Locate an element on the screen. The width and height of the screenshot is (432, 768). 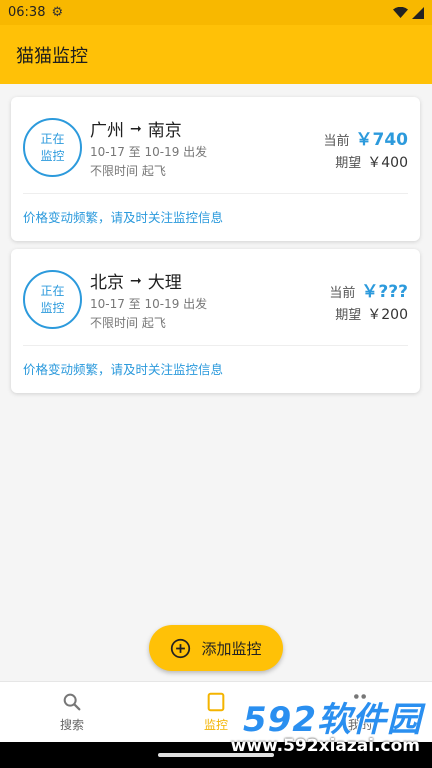
route-from: 广州 is located at coordinates (107, 131).